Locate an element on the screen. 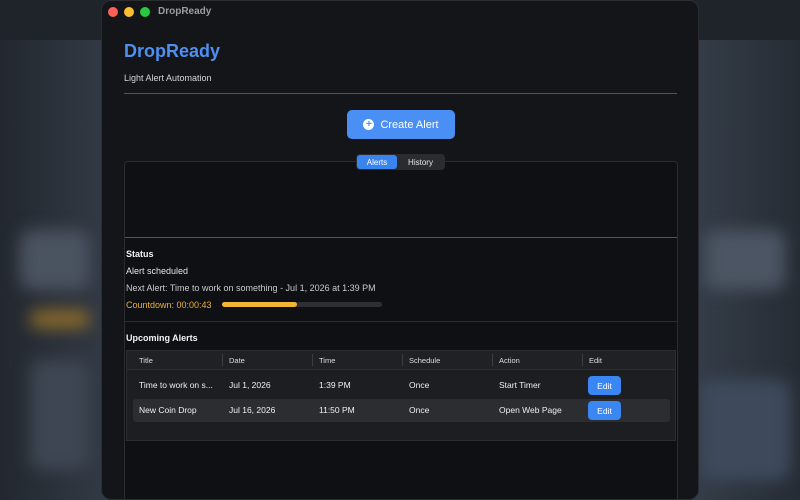 The width and height of the screenshot is (800, 500). minimize-window-icon is located at coordinates (129, 12).